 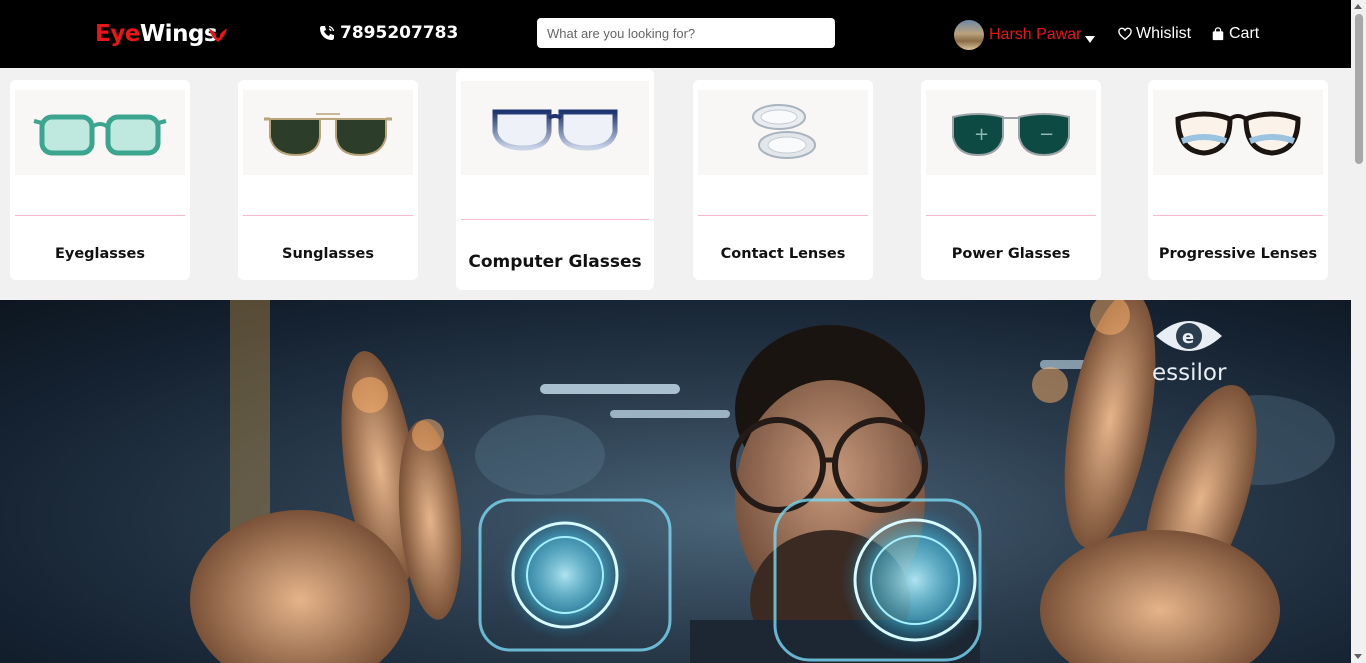 I want to click on shopping-bag-icon, so click(x=1218, y=34).